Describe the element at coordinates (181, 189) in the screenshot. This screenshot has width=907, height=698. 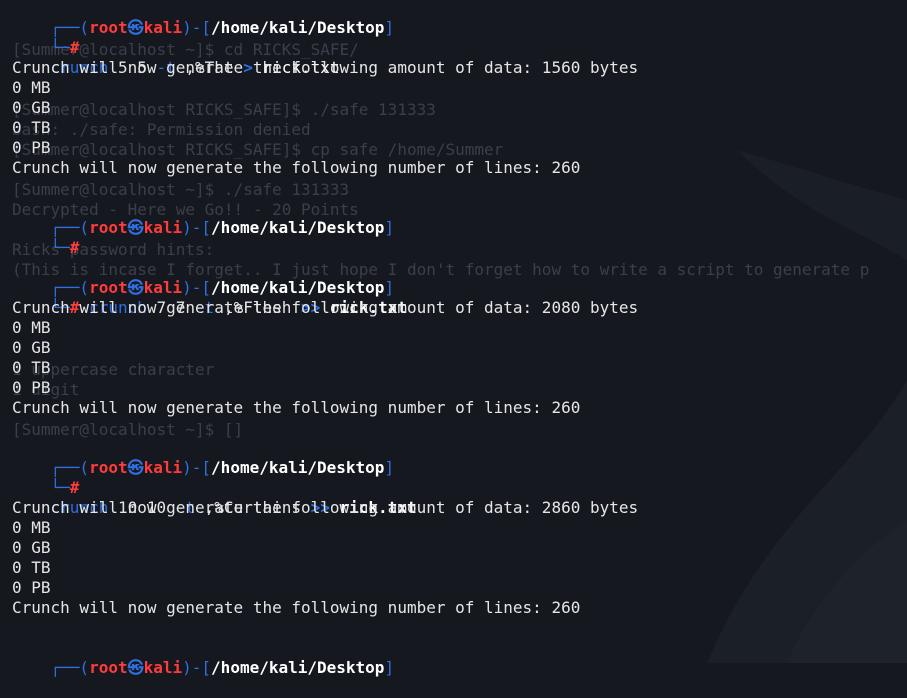
I see `ghost-line: [Summer@localhost ~]$ ./safe 131333` at that location.